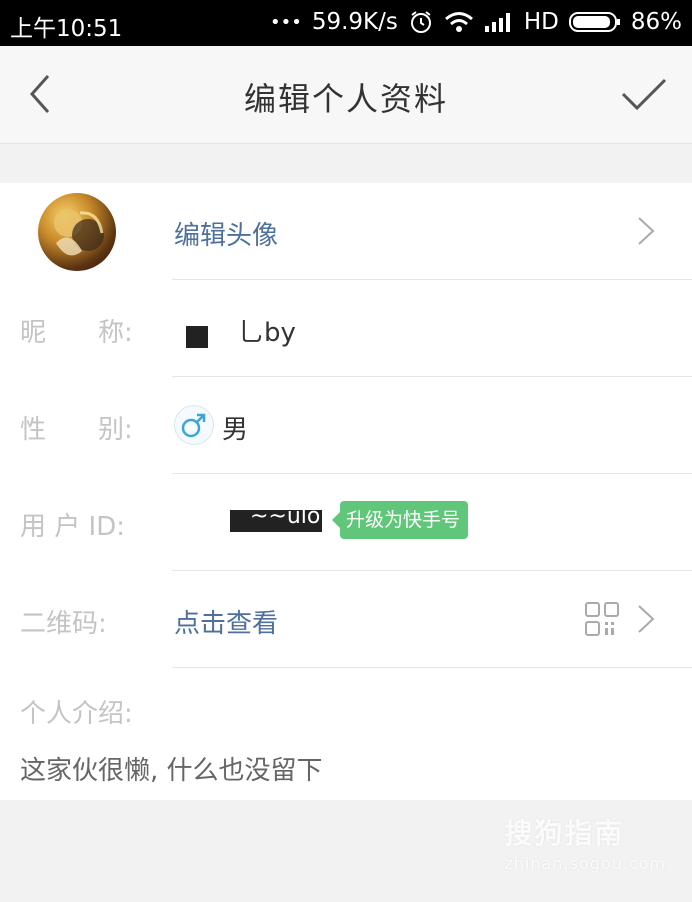 This screenshot has width=692, height=902. I want to click on redaction-block, so click(197, 337).